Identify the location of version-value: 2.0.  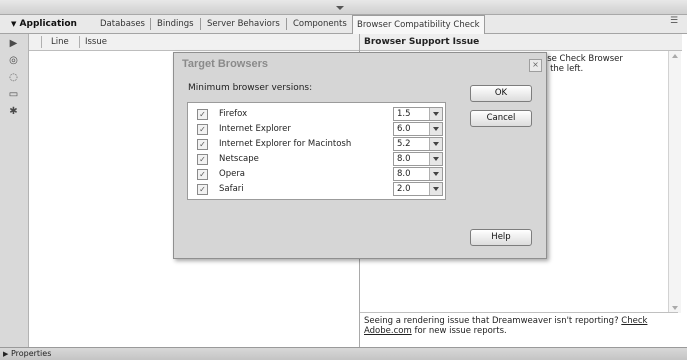
(404, 189).